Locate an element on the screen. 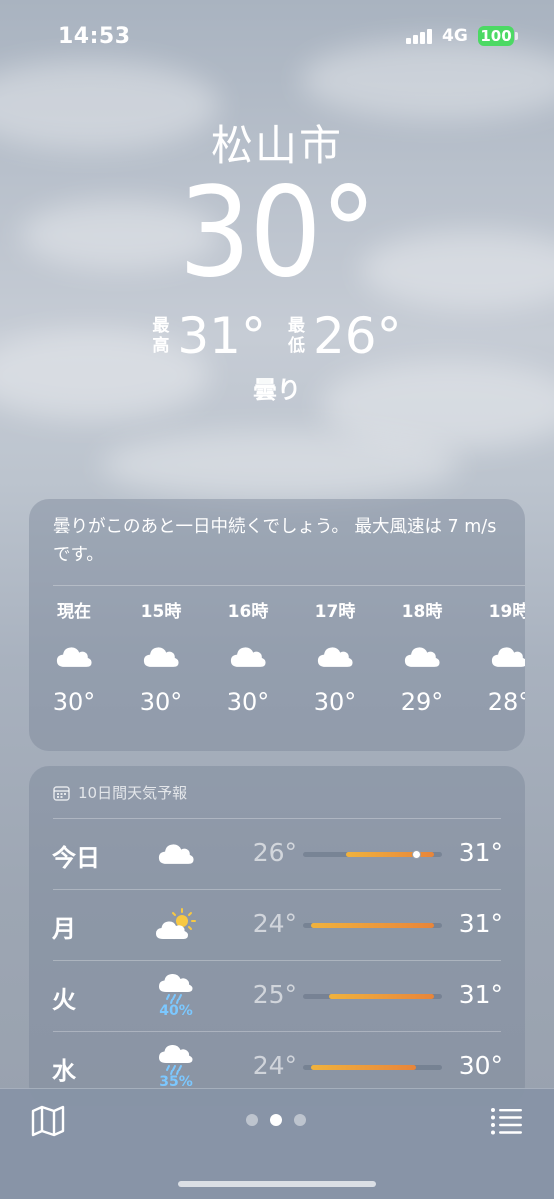 The height and width of the screenshot is (1199, 554). hourly-item: 19時 28° is located at coordinates (502, 658).